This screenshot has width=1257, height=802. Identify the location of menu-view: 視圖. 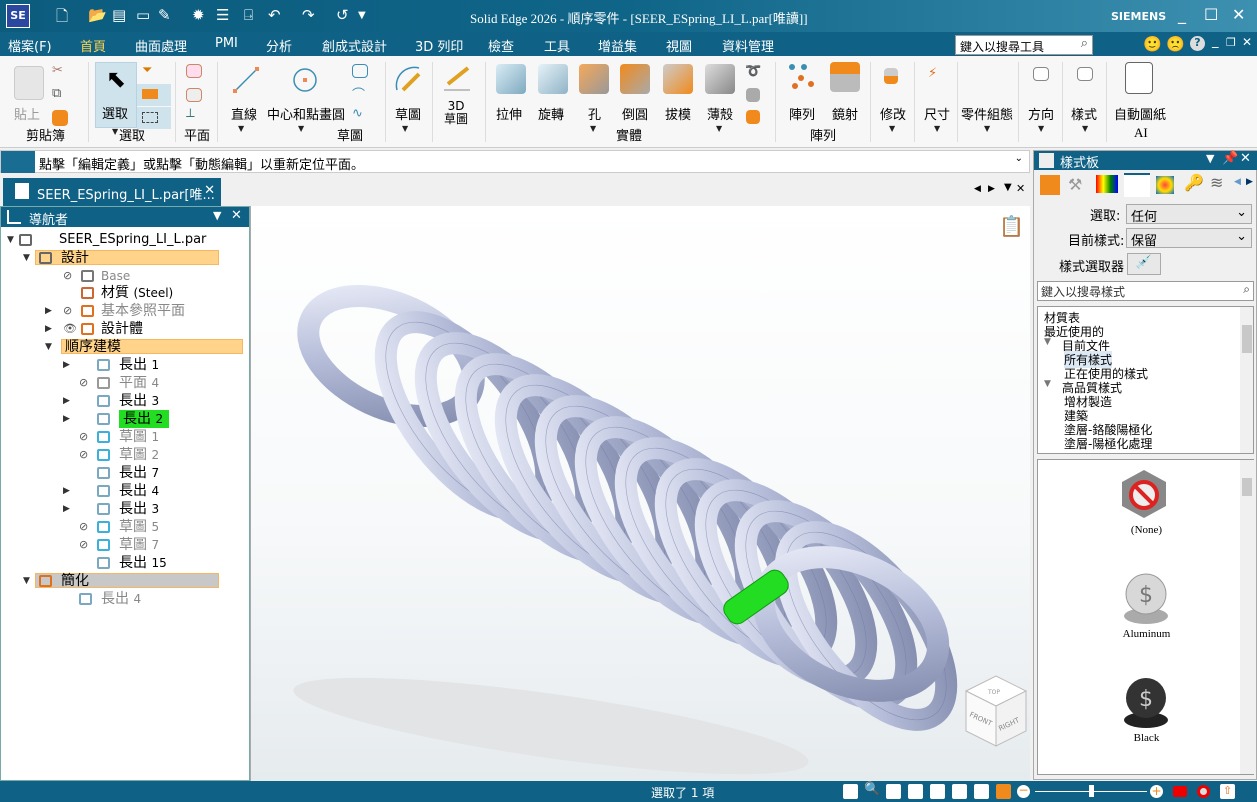
(679, 45).